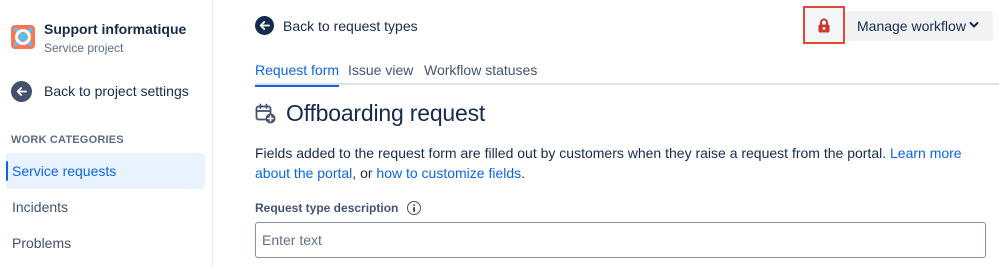  I want to click on back-to-project-settings-label: Back to project settings, so click(116, 91).